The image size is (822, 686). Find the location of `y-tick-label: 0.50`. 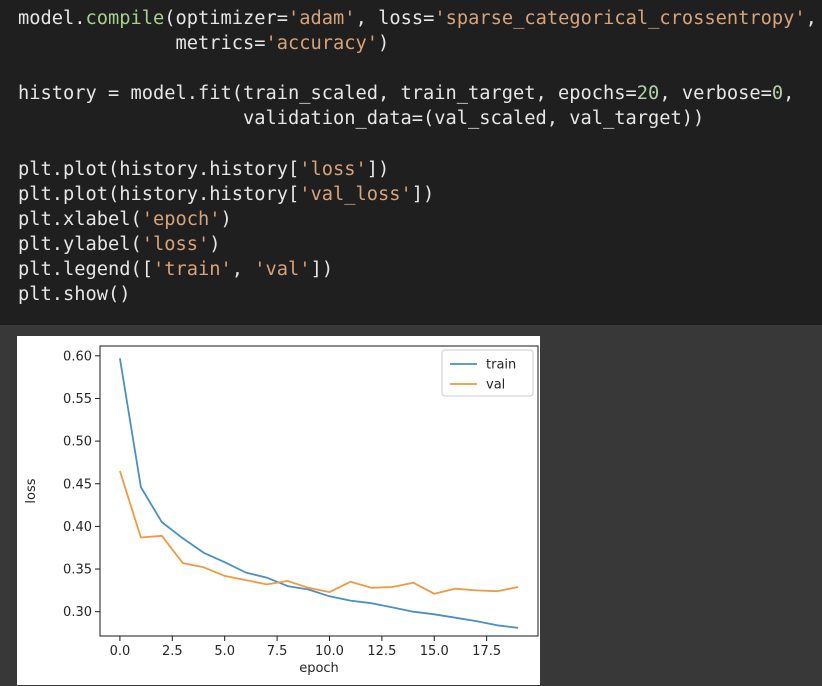

y-tick-label: 0.50 is located at coordinates (77, 442).